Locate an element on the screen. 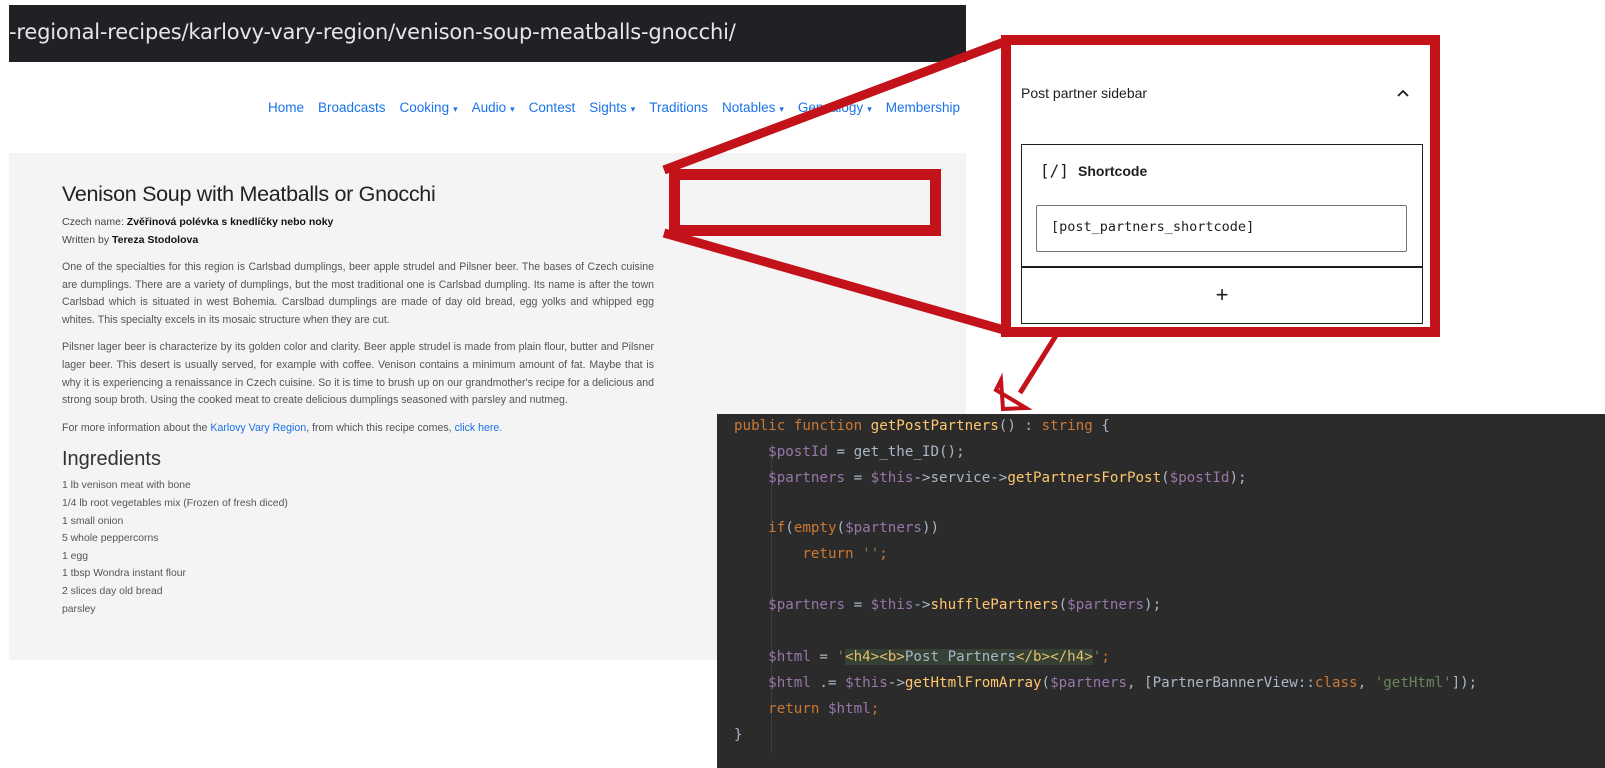  article-title: Venison Soup with Meatballs or Gnocchi is located at coordinates (249, 194).